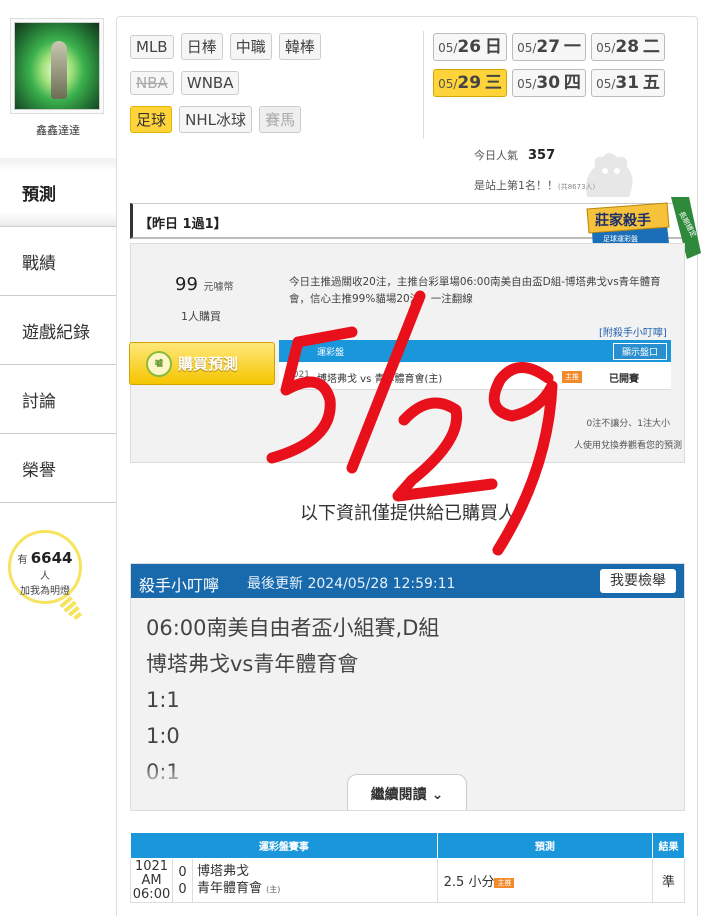 The height and width of the screenshot is (916, 711). What do you see at coordinates (651, 83) in the screenshot?
I see `date-weekday: 五` at bounding box center [651, 83].